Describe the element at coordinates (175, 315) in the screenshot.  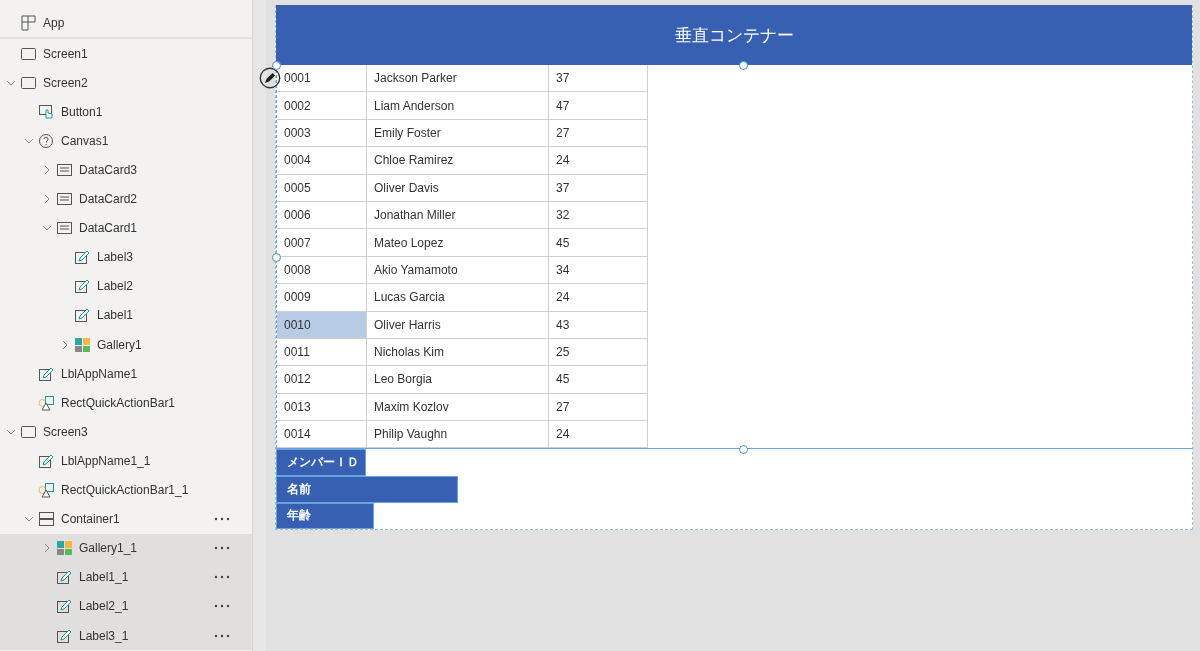
I see `tree-item-label: Label1` at that location.